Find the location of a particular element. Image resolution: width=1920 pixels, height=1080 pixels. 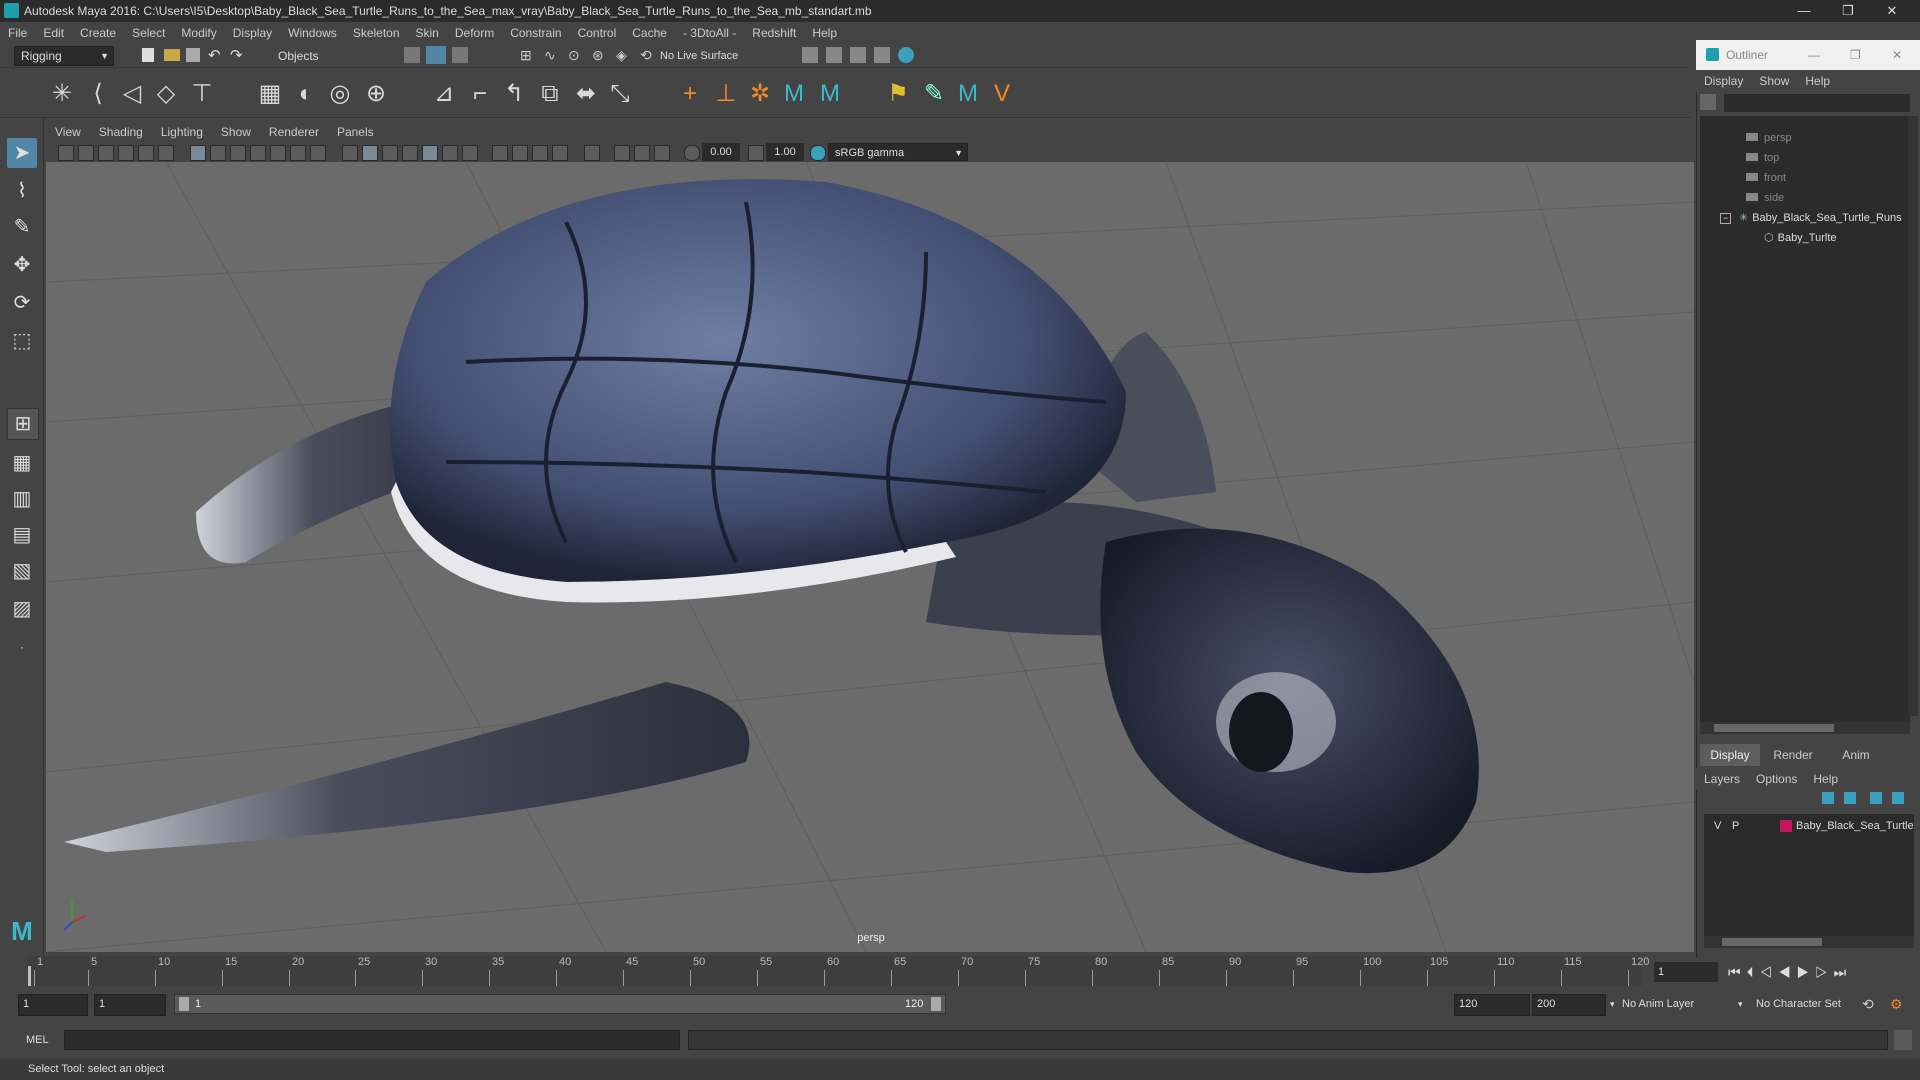

outliner-minimize-button: — is located at coordinates (1814, 55).